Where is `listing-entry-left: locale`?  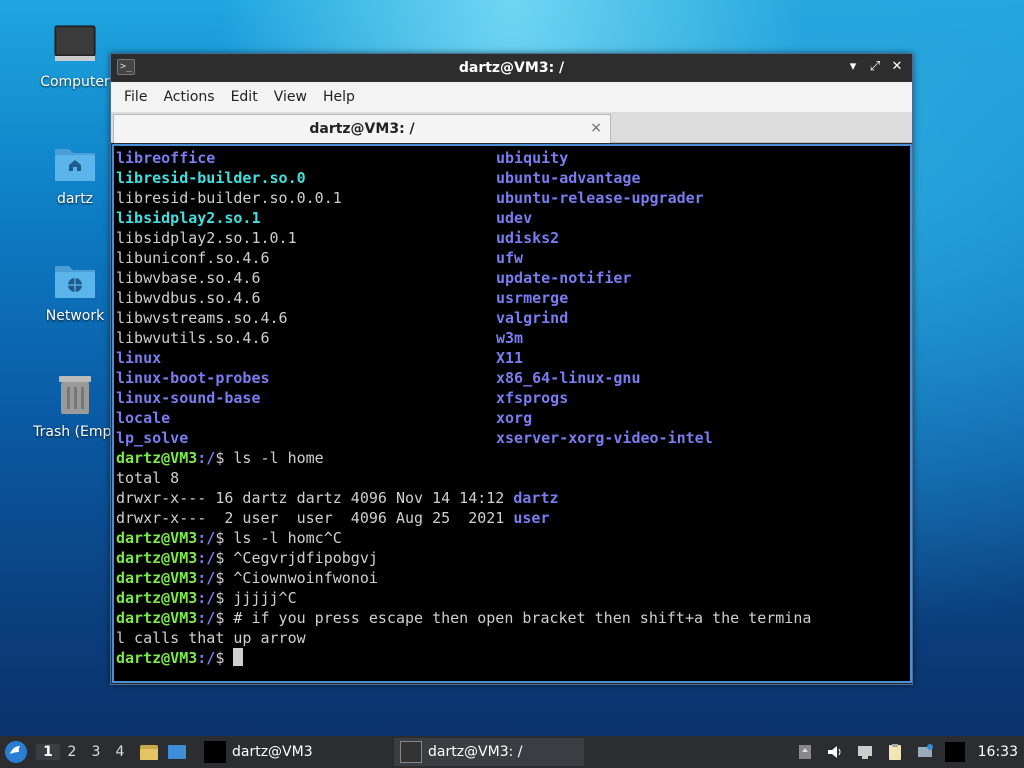
listing-entry-left: locale is located at coordinates (143, 418).